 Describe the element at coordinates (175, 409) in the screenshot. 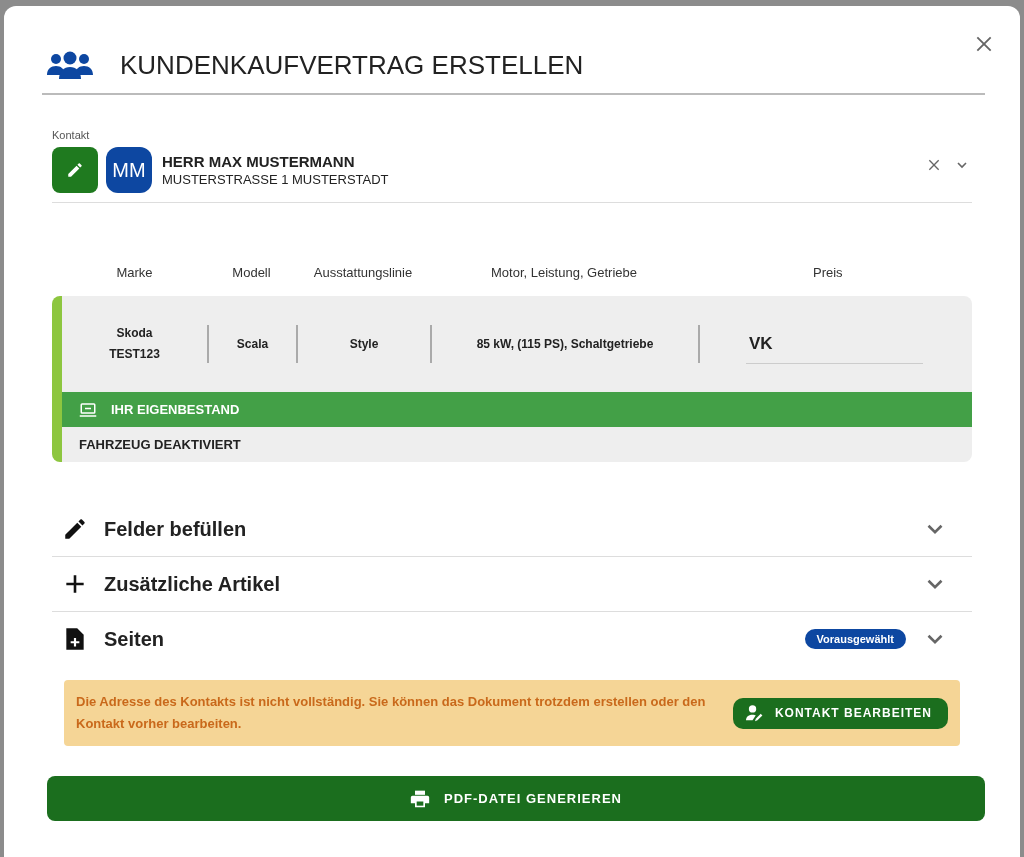

I see `stock-label: IHR EIGENBESTAND` at that location.